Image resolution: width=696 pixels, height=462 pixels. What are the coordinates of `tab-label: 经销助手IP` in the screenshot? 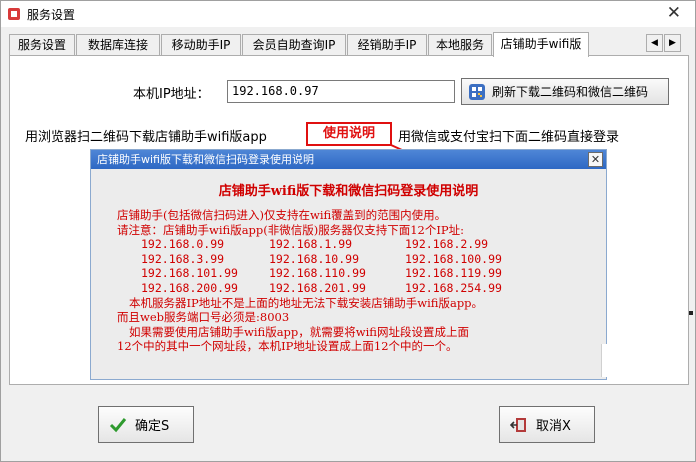 It's located at (387, 45).